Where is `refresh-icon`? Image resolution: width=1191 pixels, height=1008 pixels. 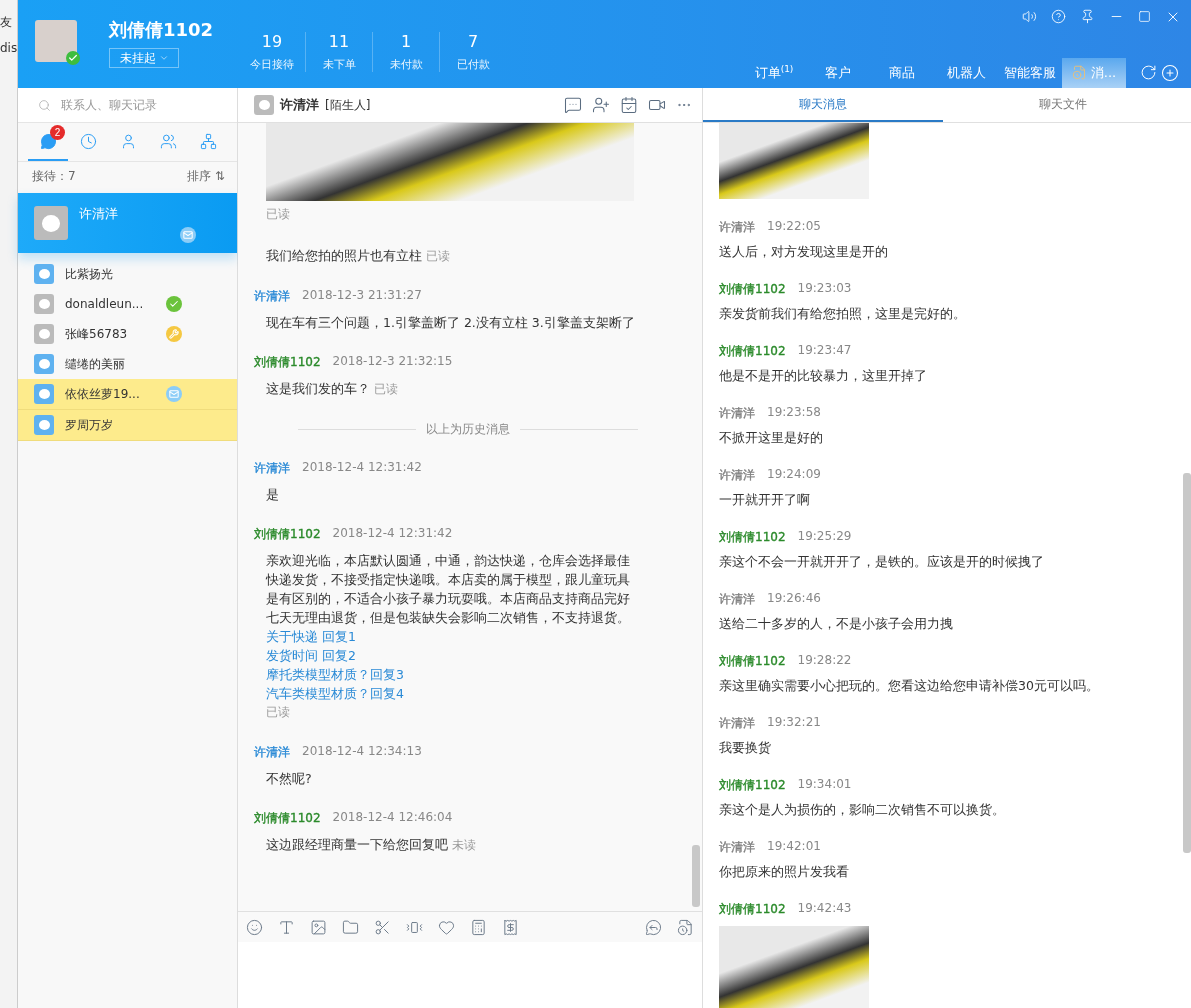 refresh-icon is located at coordinates (1148, 73).